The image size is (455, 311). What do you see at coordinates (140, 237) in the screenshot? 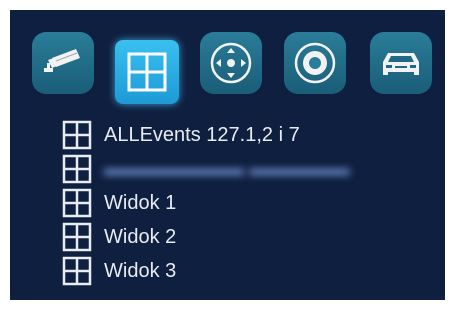
I see `view-label: Widok 2` at bounding box center [140, 237].